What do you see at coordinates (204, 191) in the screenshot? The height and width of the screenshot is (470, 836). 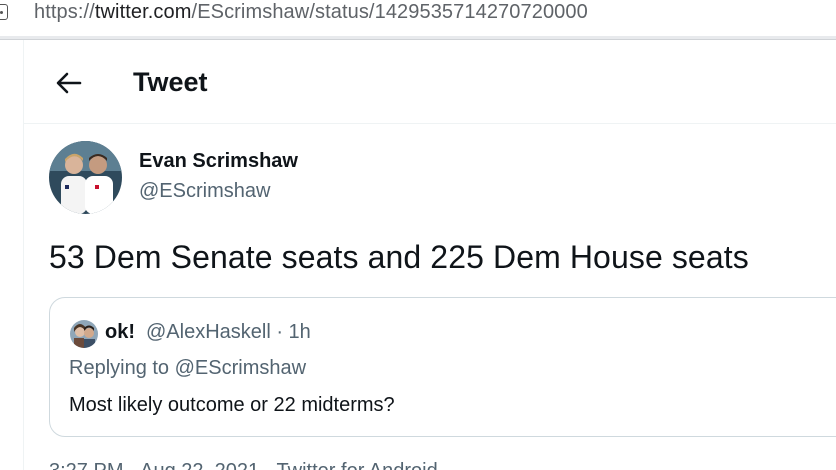 I see `author-handle: @EScrimshaw` at bounding box center [204, 191].